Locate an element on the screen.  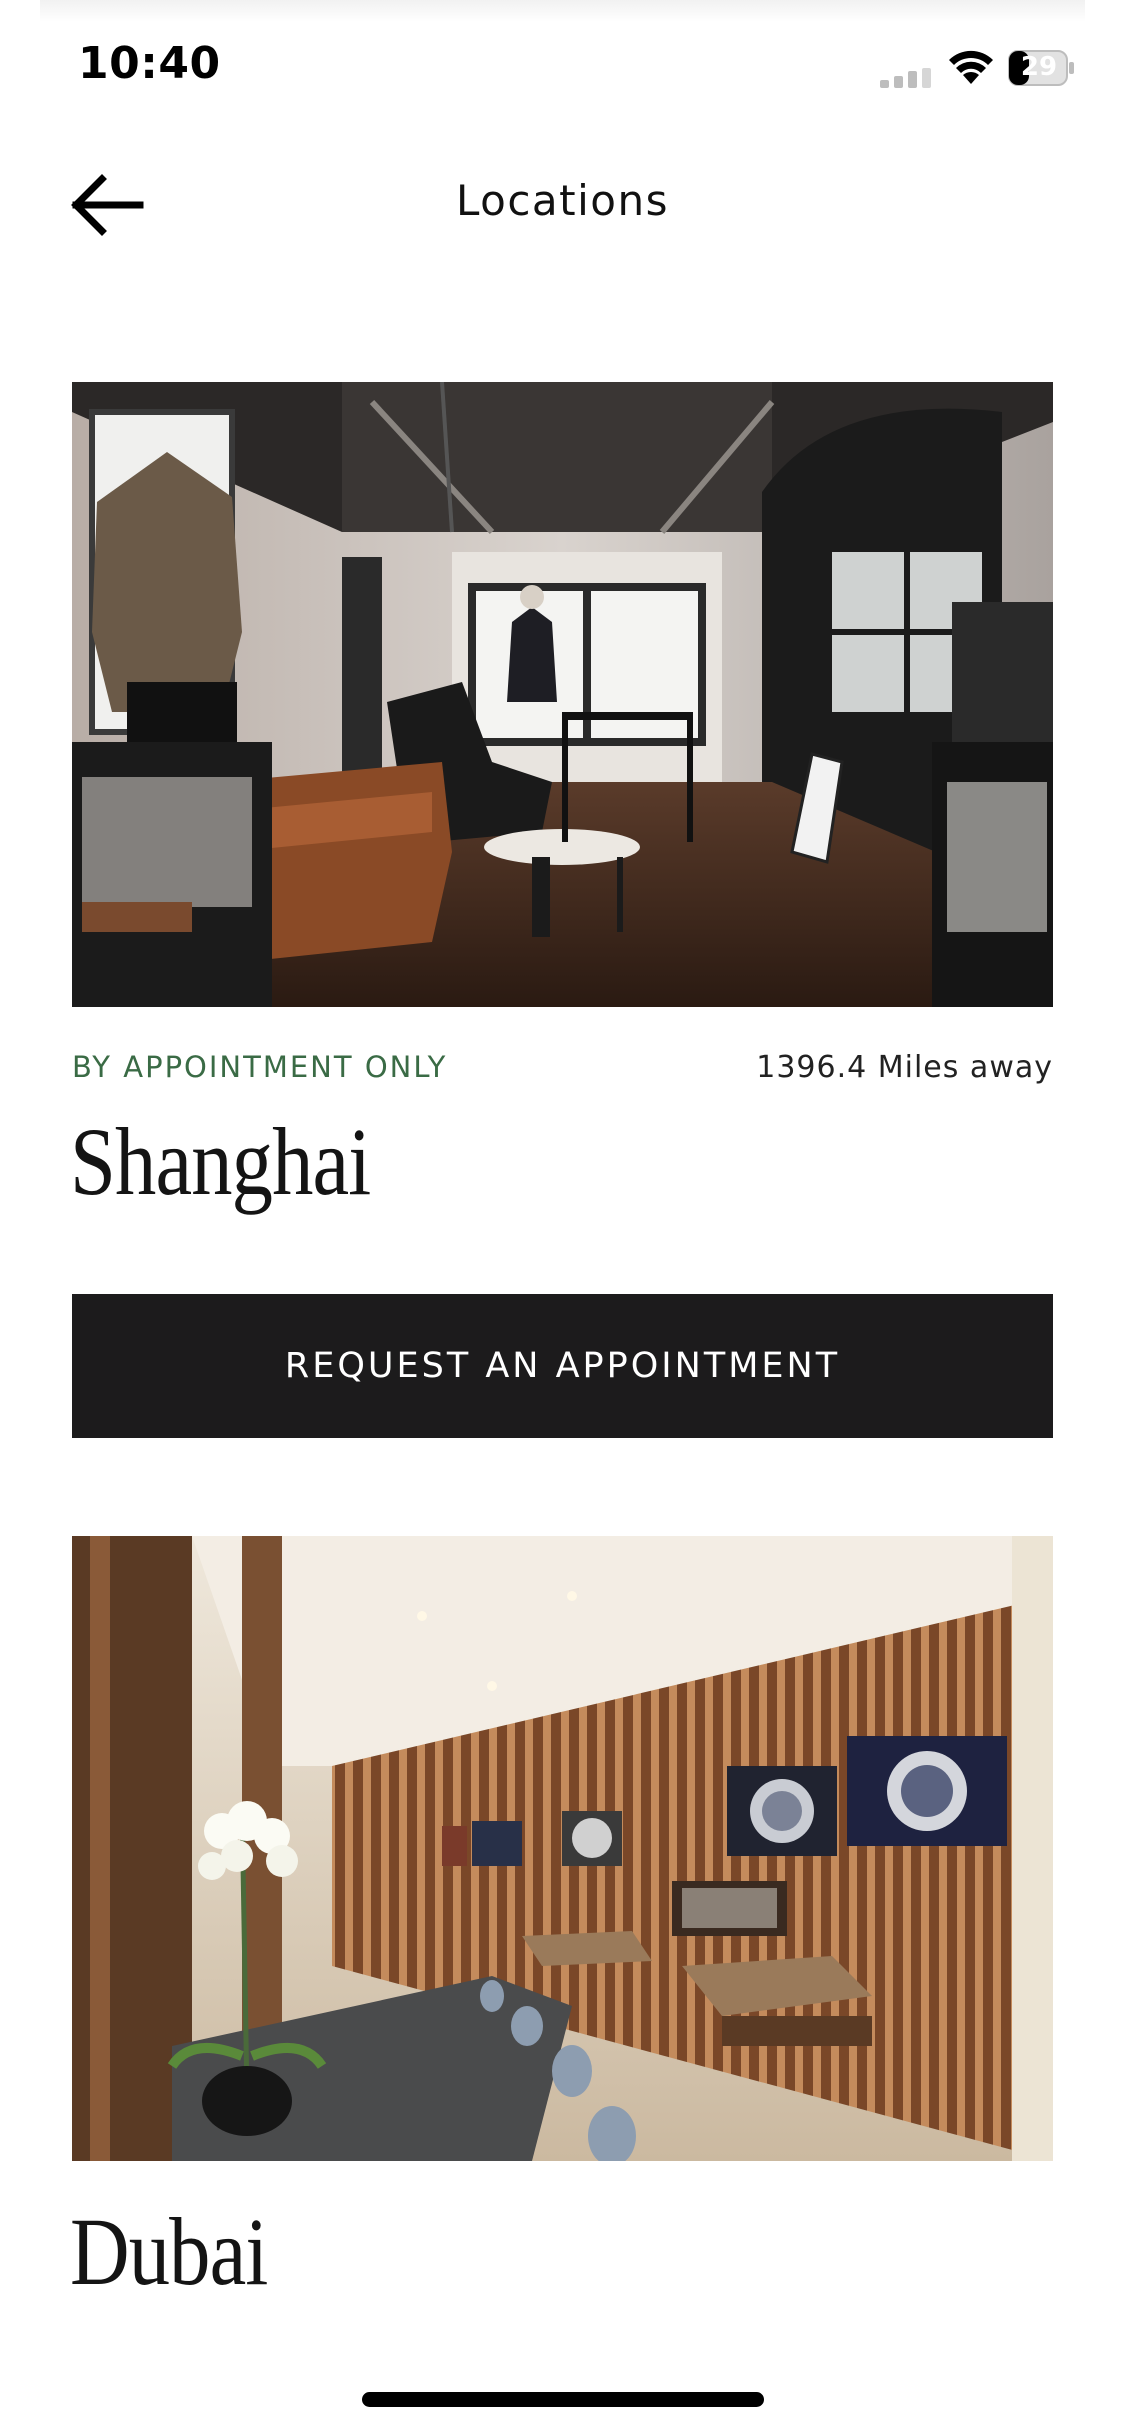
status-time: 10:40 is located at coordinates (149, 63).